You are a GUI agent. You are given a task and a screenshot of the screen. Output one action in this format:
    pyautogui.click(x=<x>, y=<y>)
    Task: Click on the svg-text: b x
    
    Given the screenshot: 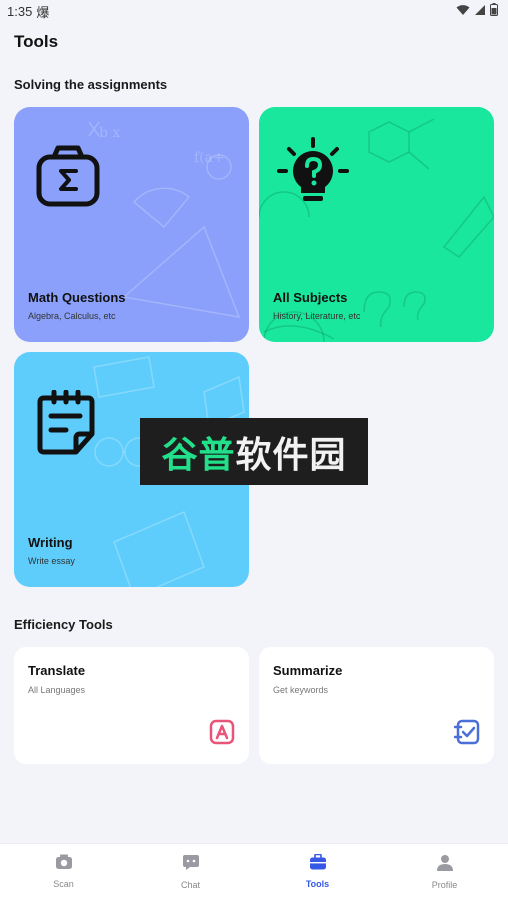 What is the action you would take?
    pyautogui.click(x=109, y=133)
    